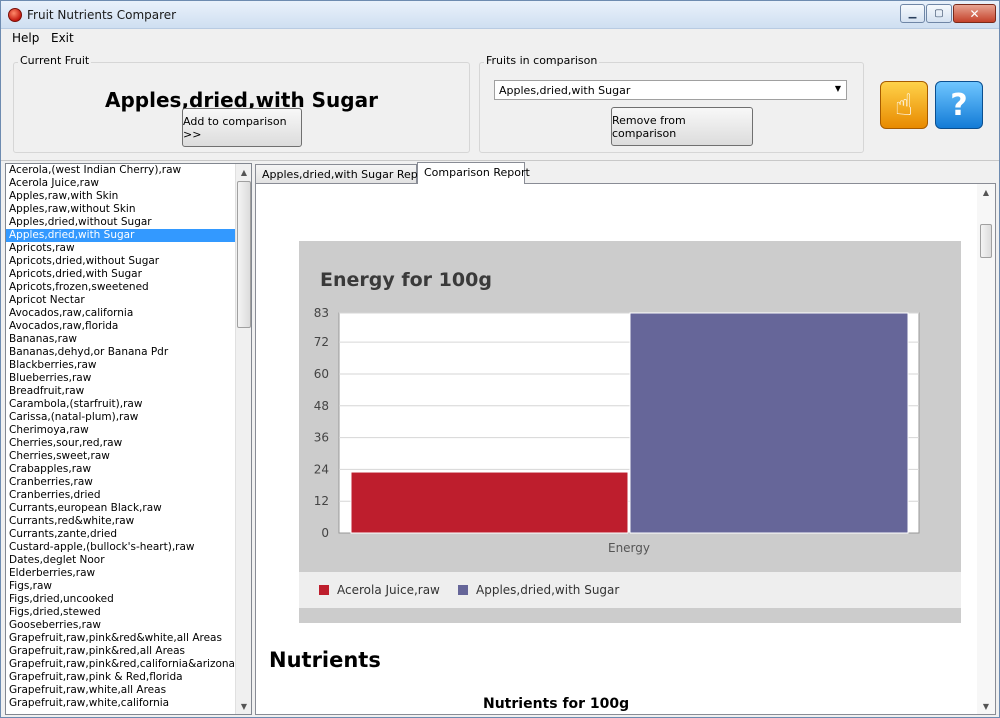  What do you see at coordinates (321, 313) in the screenshot?
I see `y-tick-label: 83` at bounding box center [321, 313].